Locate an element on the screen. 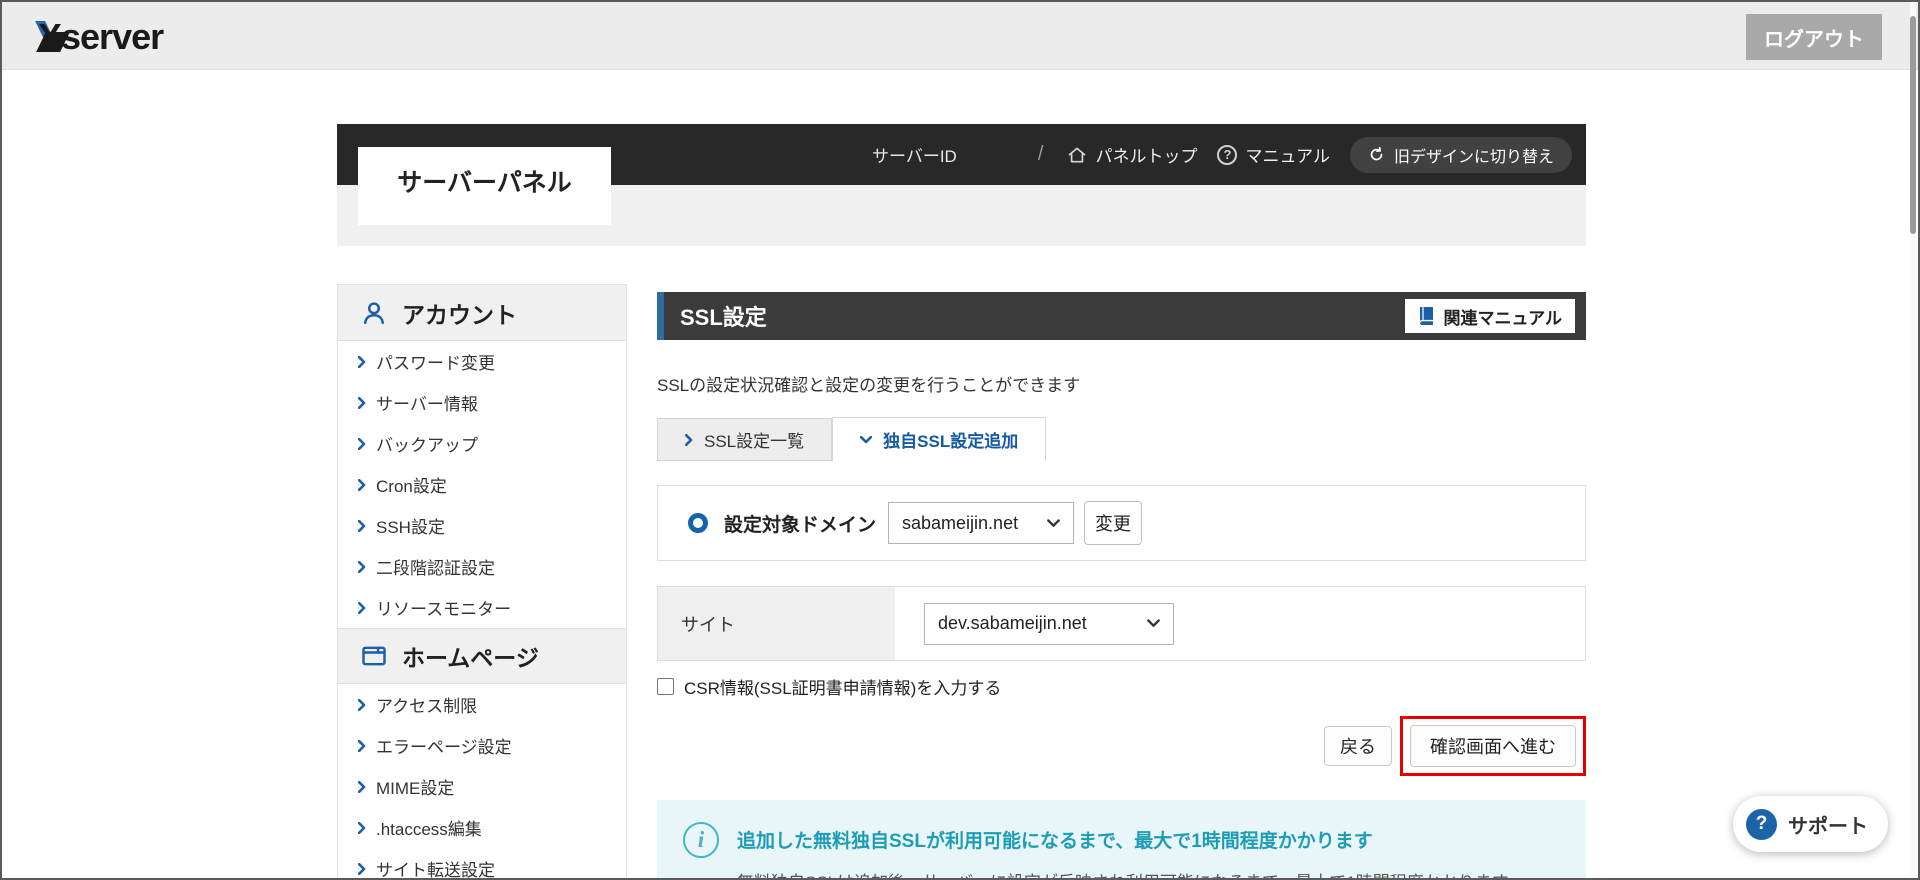 The image size is (1920, 880). server-panel-brand: サーバーパネル is located at coordinates (484, 186).